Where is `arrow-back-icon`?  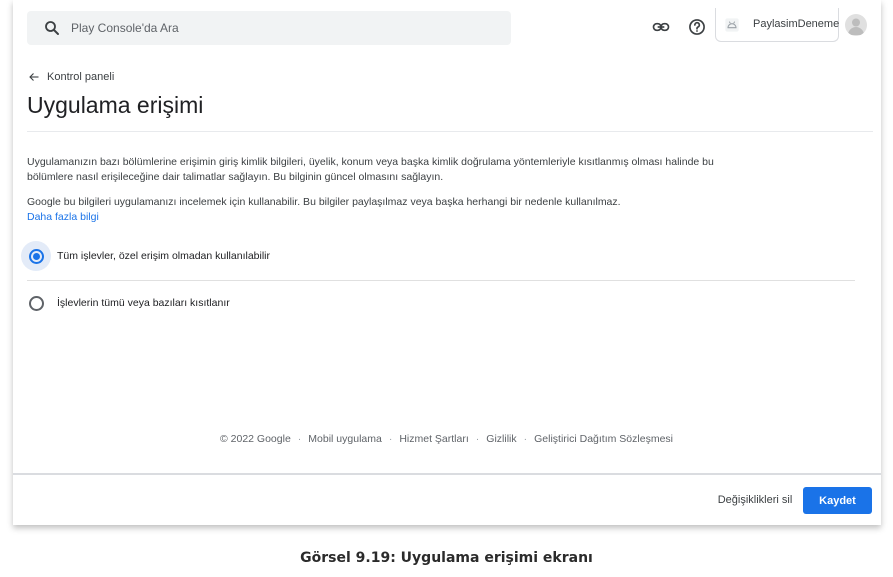 arrow-back-icon is located at coordinates (34, 77).